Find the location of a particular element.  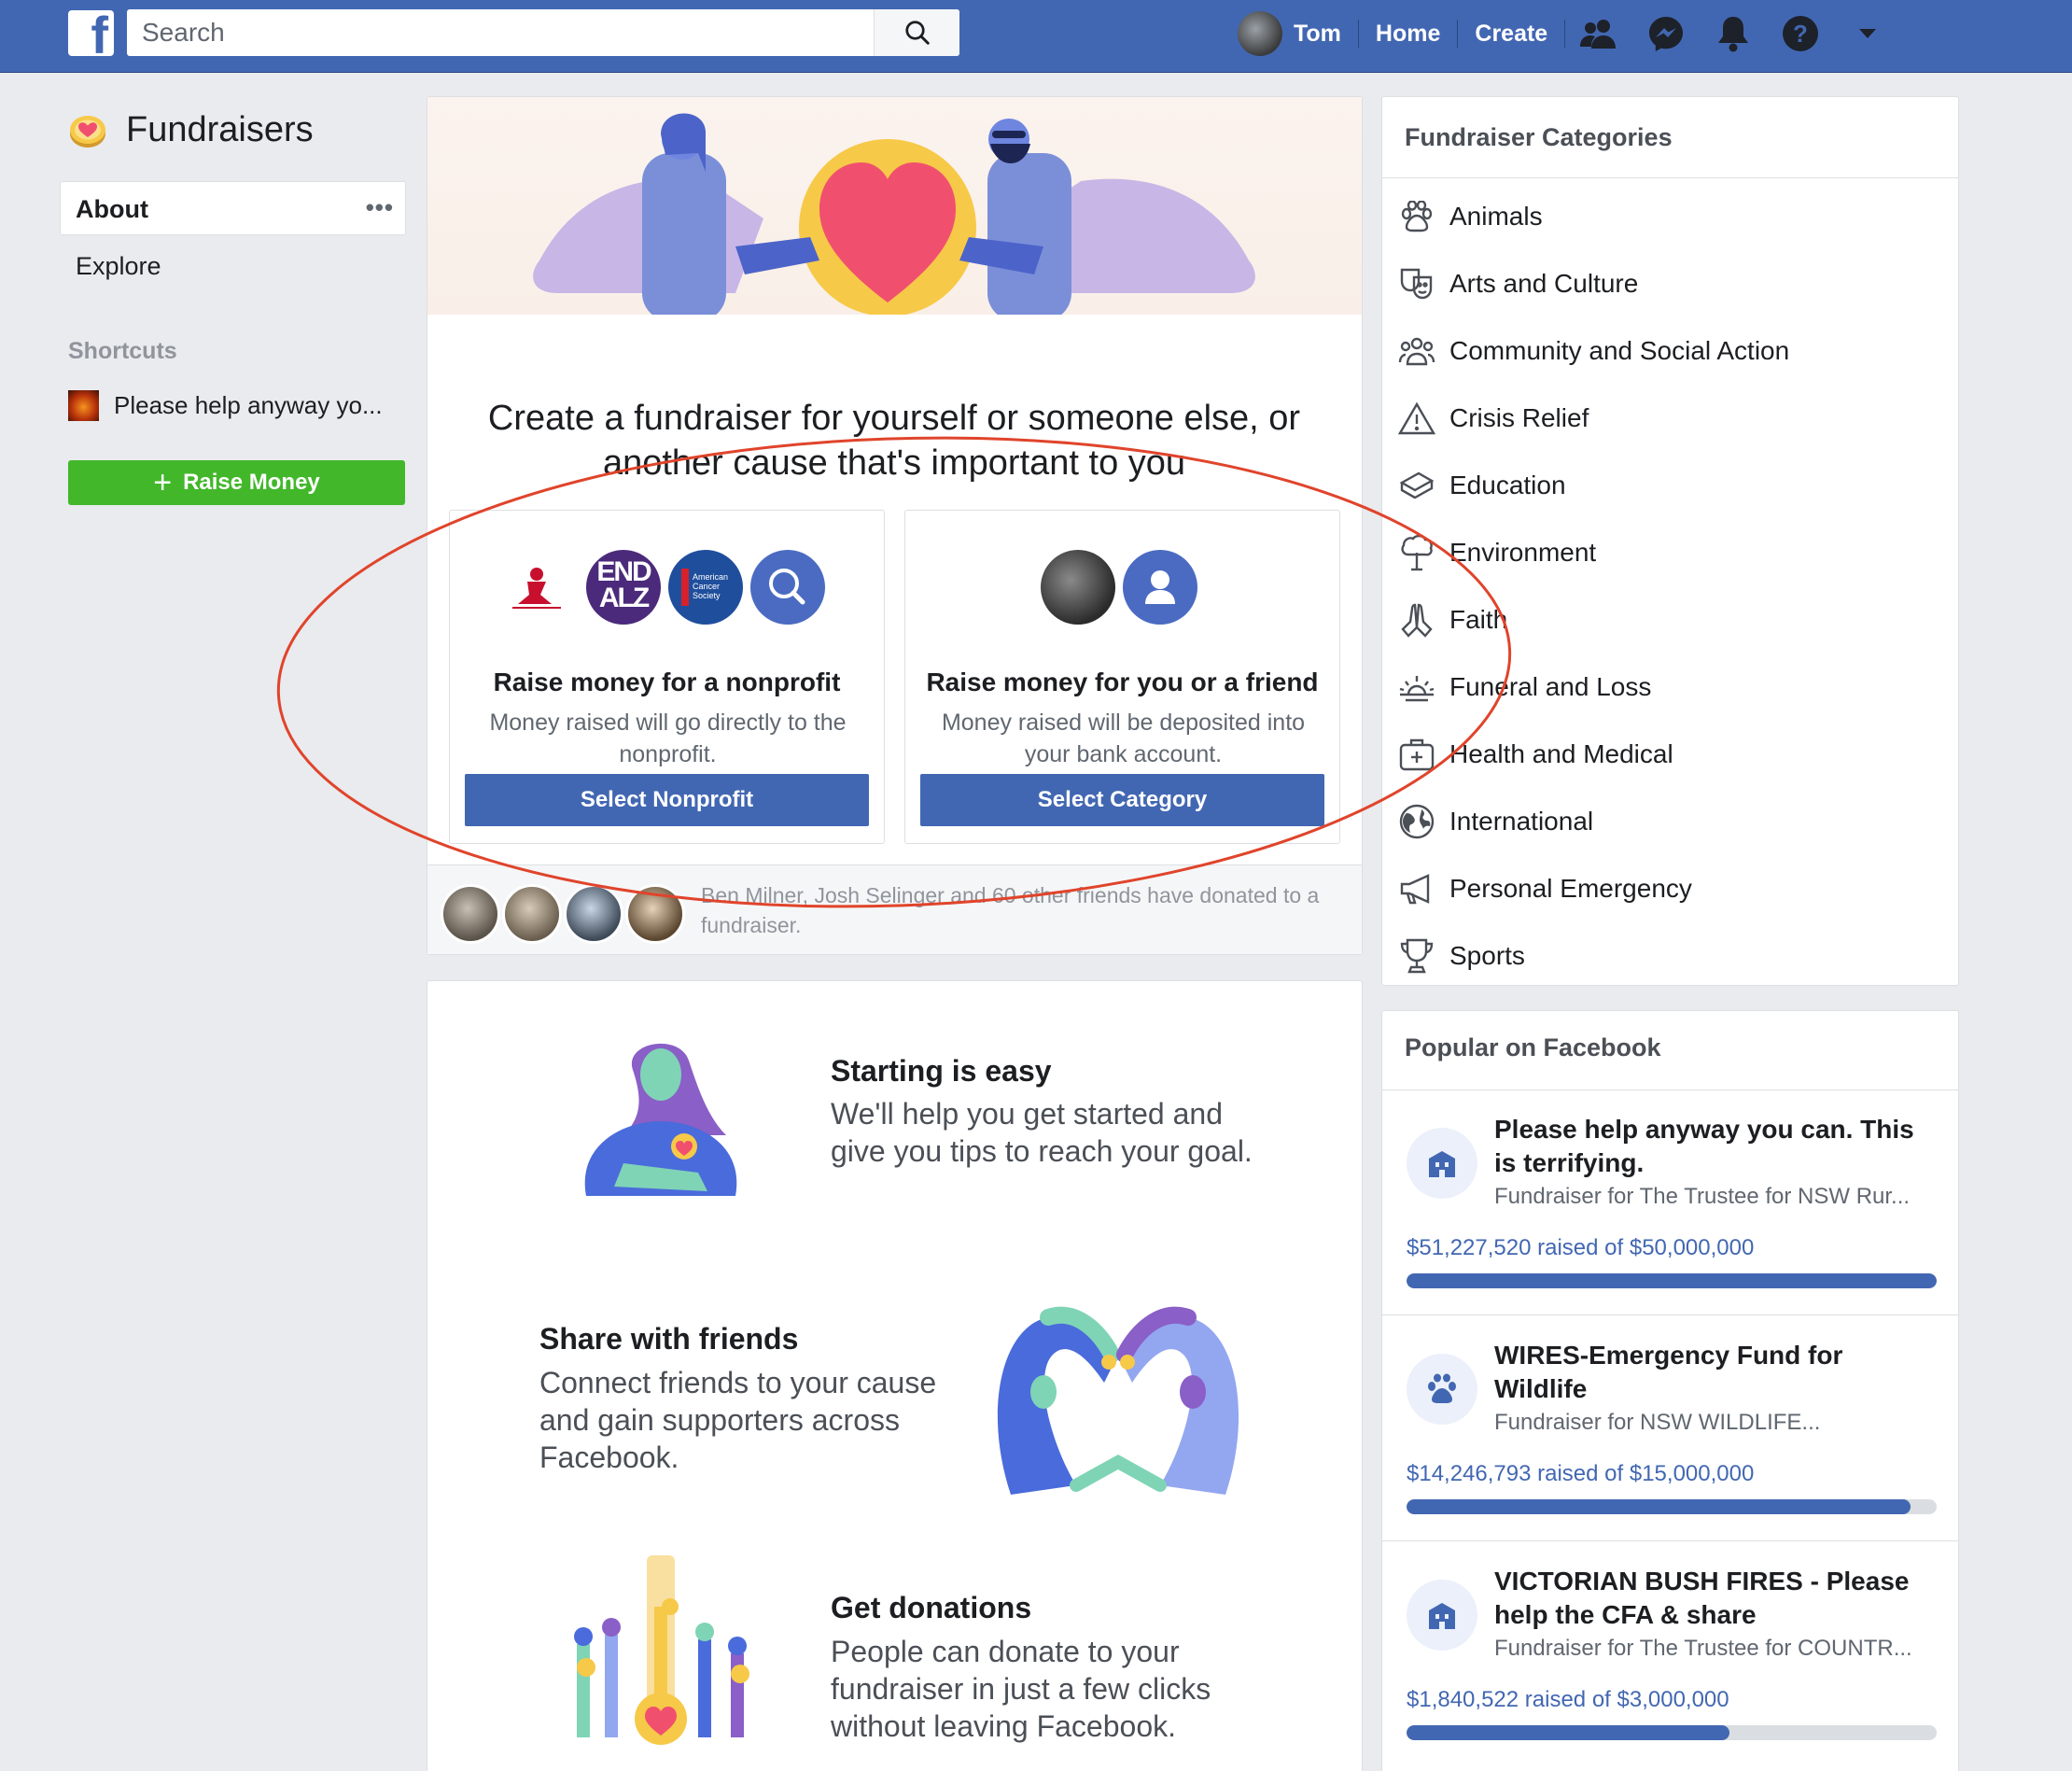

top-navigation-bar: f Tom Home Create ? is located at coordinates (1036, 36).